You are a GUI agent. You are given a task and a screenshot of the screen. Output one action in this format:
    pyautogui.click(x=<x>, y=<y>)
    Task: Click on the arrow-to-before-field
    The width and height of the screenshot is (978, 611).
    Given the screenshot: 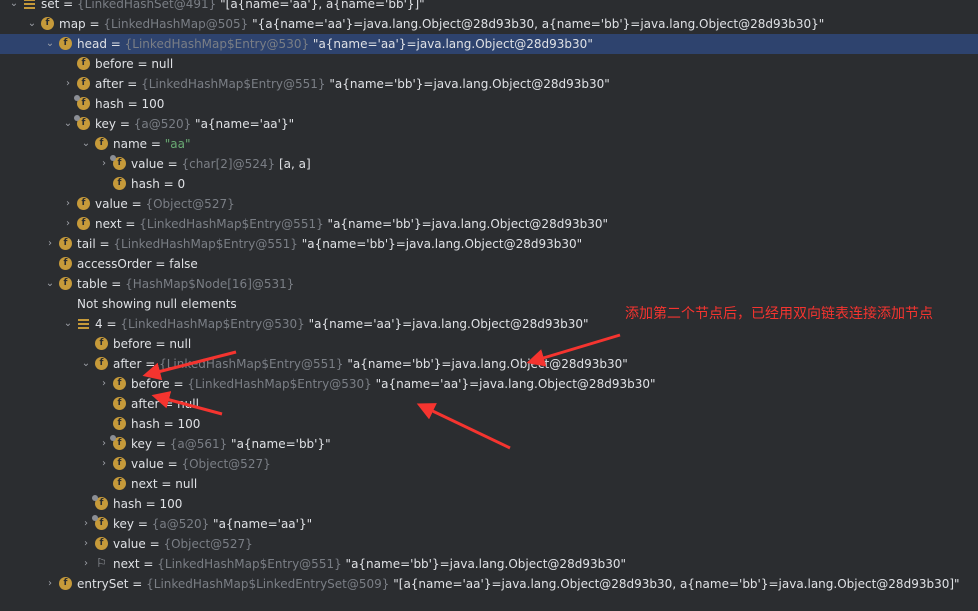 What is the action you would take?
    pyautogui.click(x=187, y=403)
    